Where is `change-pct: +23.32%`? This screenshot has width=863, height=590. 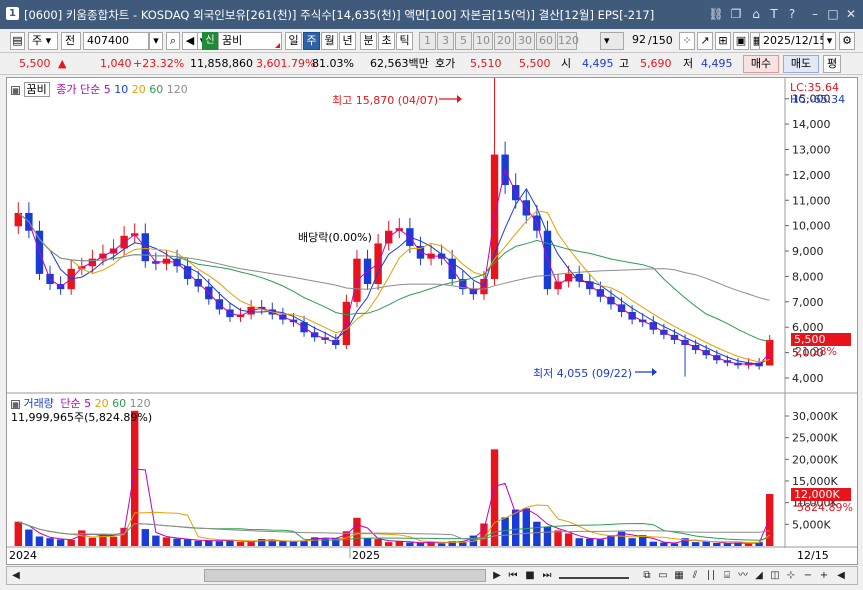
change-pct: +23.32% is located at coordinates (159, 63).